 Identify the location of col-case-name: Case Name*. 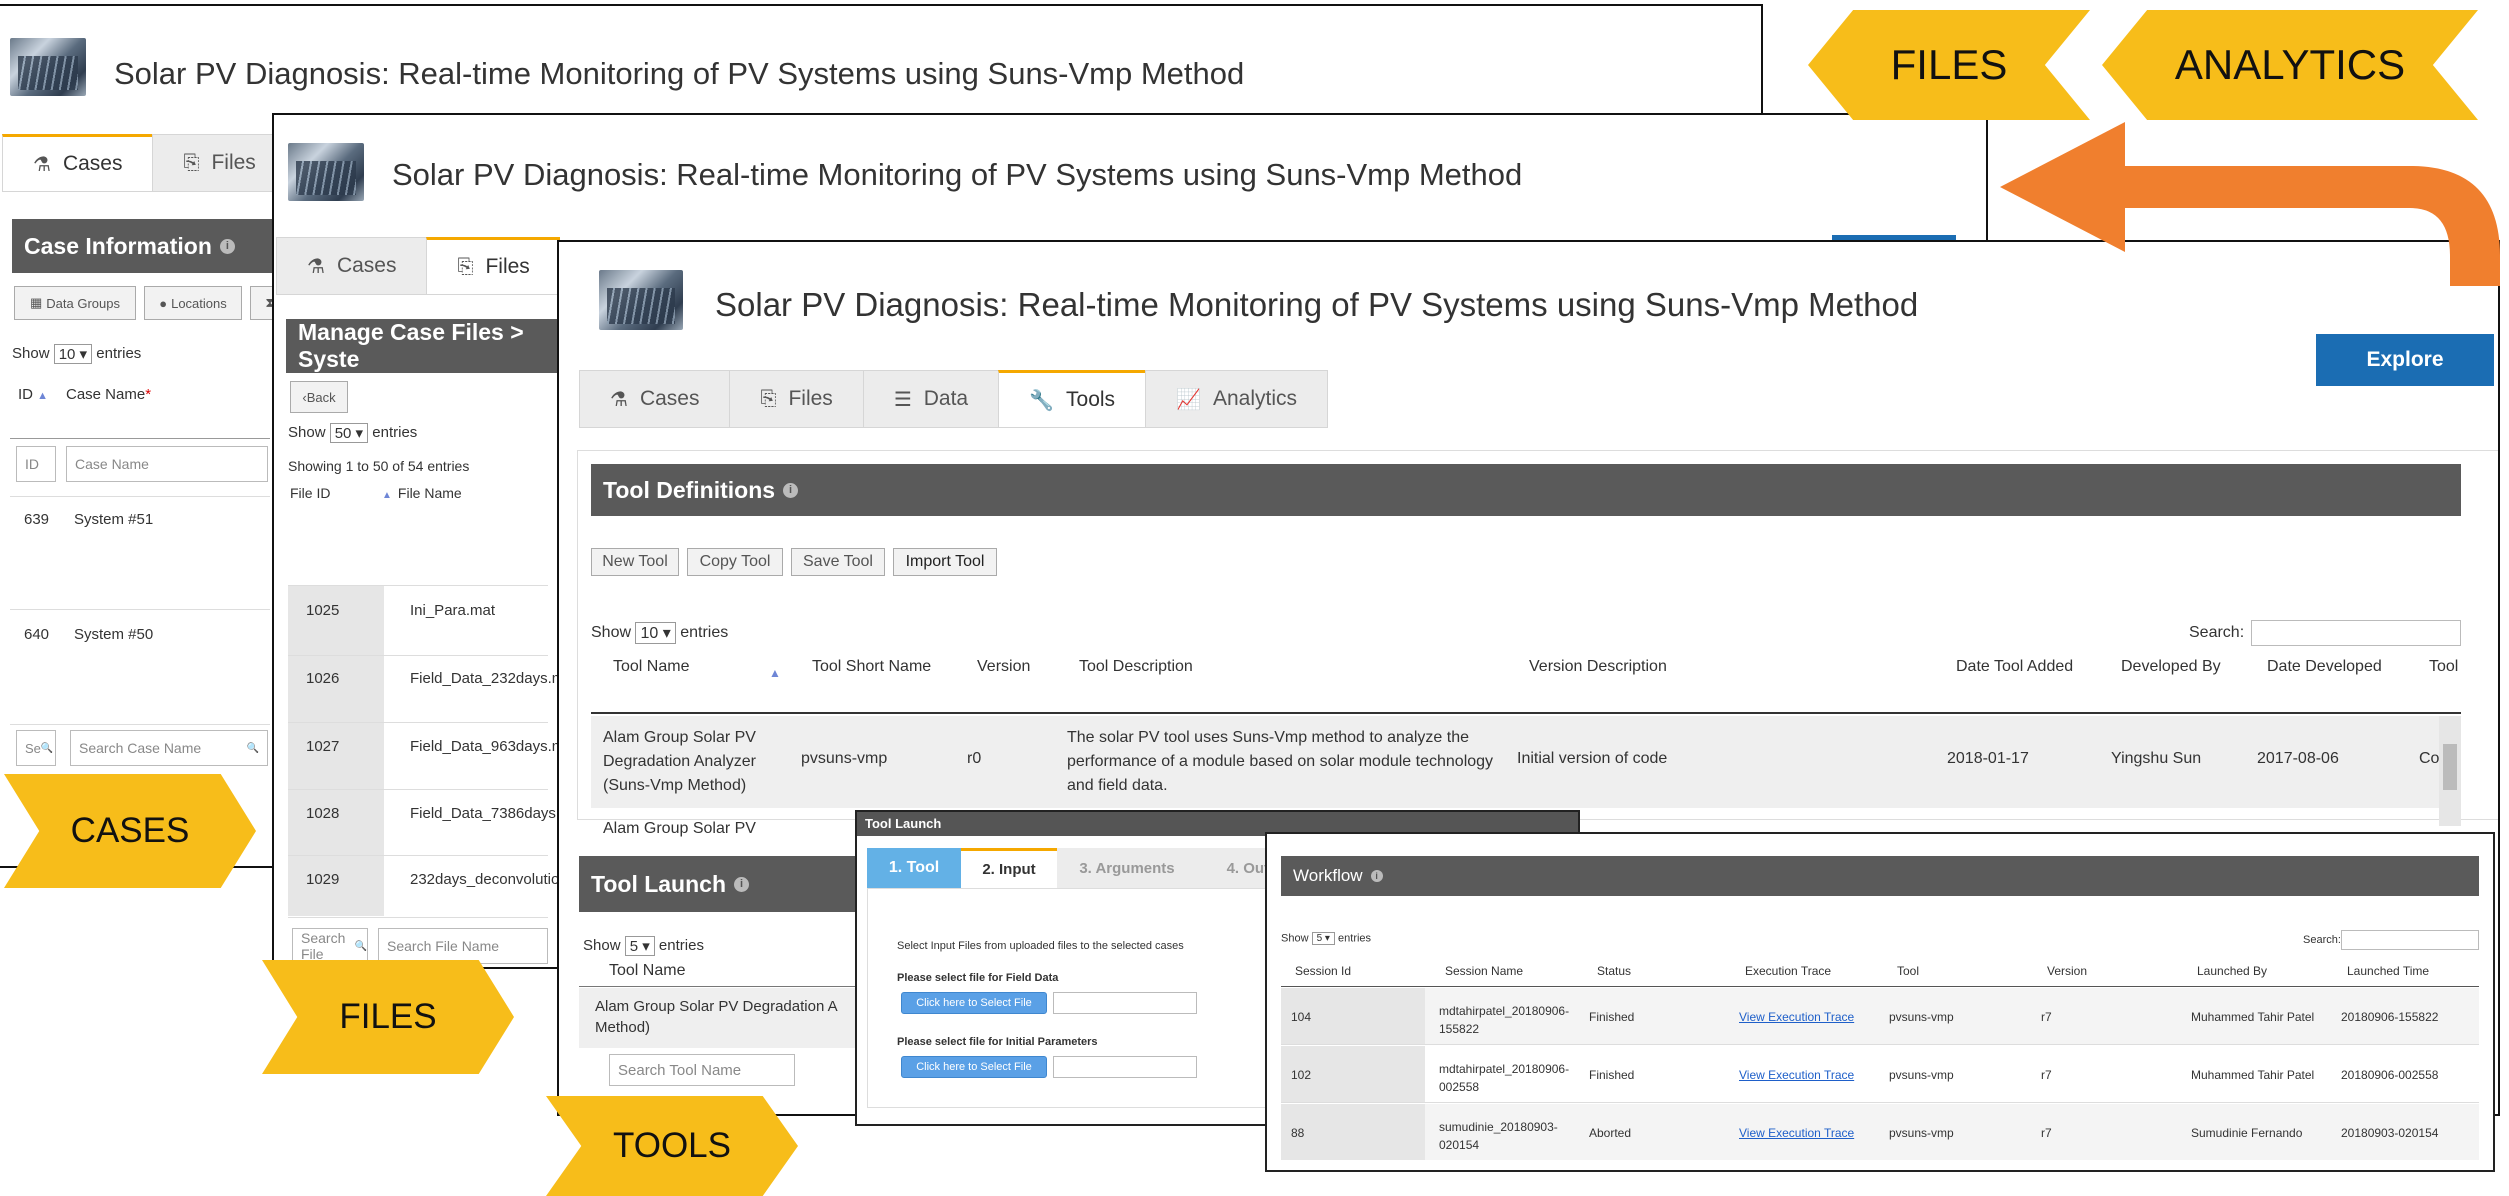
(108, 394).